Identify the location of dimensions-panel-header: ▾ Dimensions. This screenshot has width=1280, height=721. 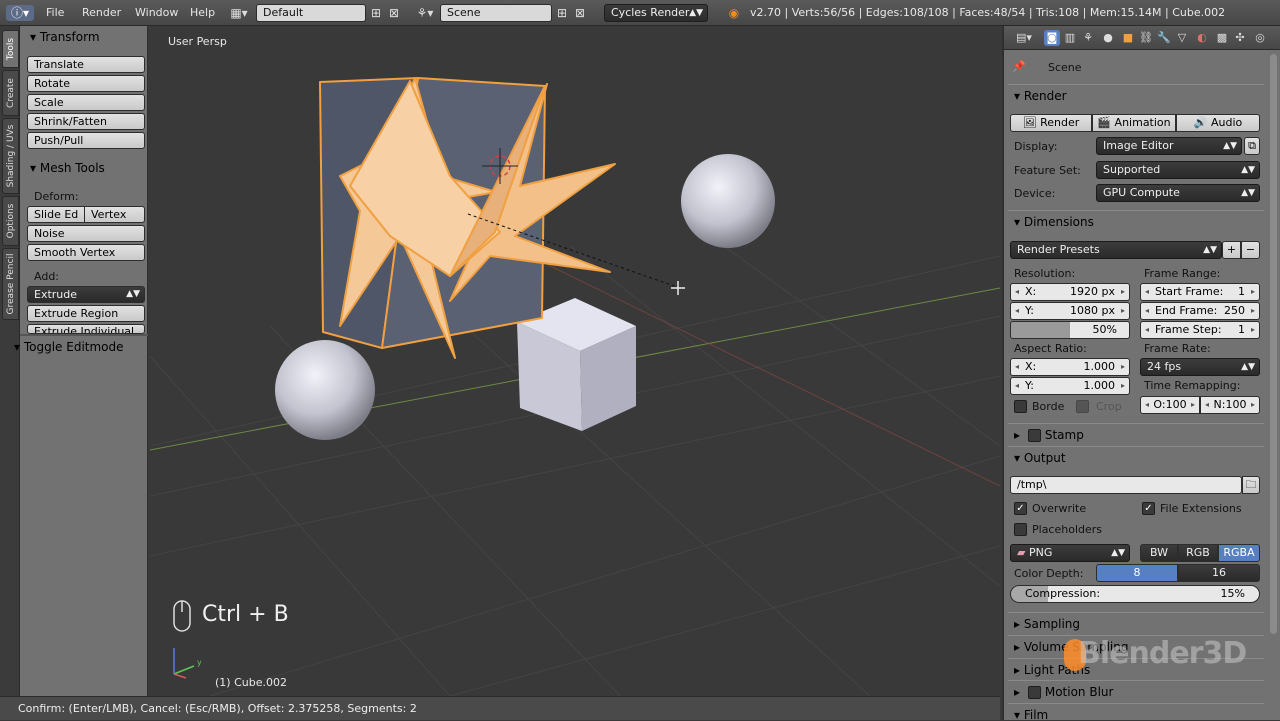
(1136, 221).